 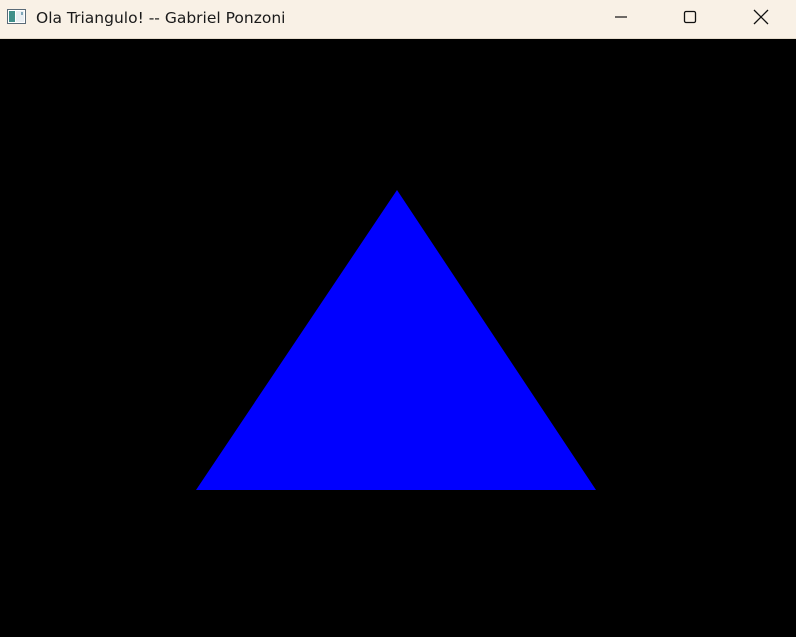 What do you see at coordinates (398, 19) in the screenshot?
I see `title-bar: Ola Triangulo! -- Gabriel Ponzoni` at bounding box center [398, 19].